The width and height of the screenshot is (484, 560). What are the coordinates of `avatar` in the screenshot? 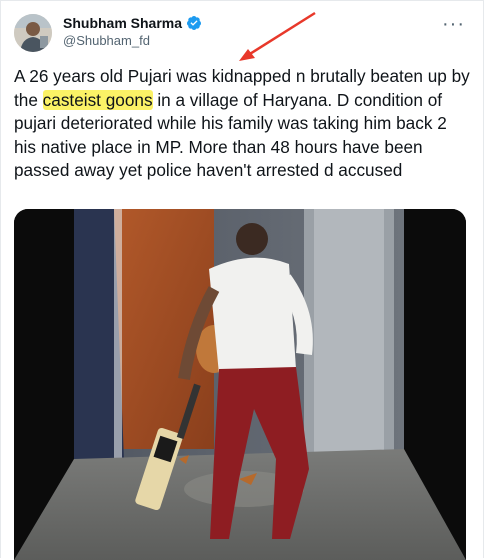 It's located at (33, 33).